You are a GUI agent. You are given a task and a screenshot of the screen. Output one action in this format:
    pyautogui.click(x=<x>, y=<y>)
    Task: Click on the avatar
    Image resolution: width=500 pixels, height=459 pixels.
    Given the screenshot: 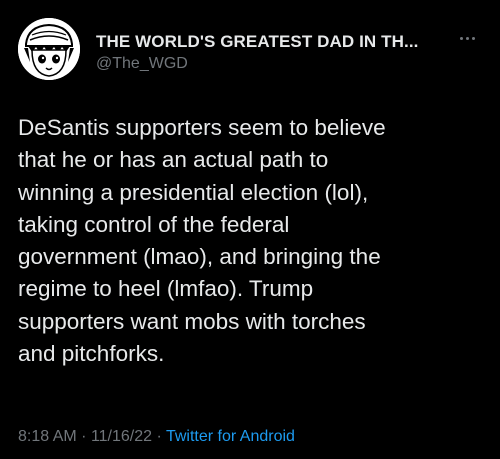 What is the action you would take?
    pyautogui.click(x=49, y=49)
    